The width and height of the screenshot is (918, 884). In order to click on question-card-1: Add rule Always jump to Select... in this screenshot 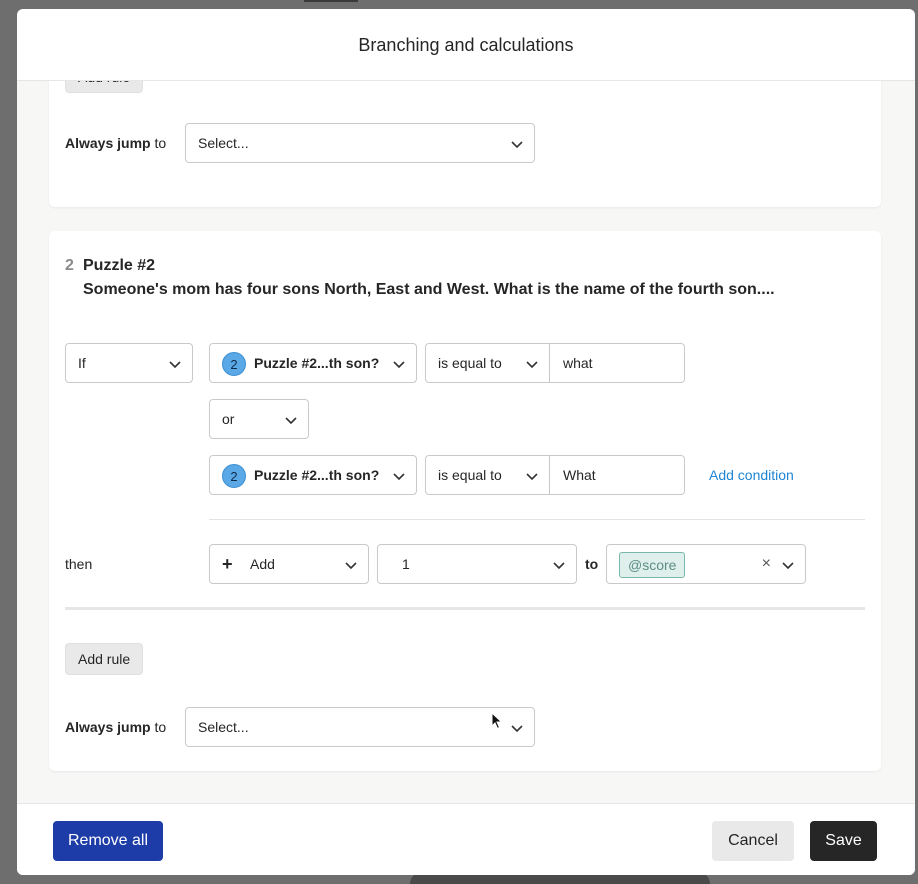, I will do `click(465, 144)`.